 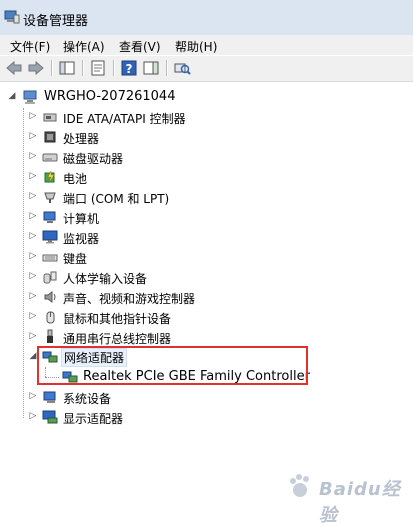 What do you see at coordinates (50, 317) in the screenshot?
I see `mouse-icon` at bounding box center [50, 317].